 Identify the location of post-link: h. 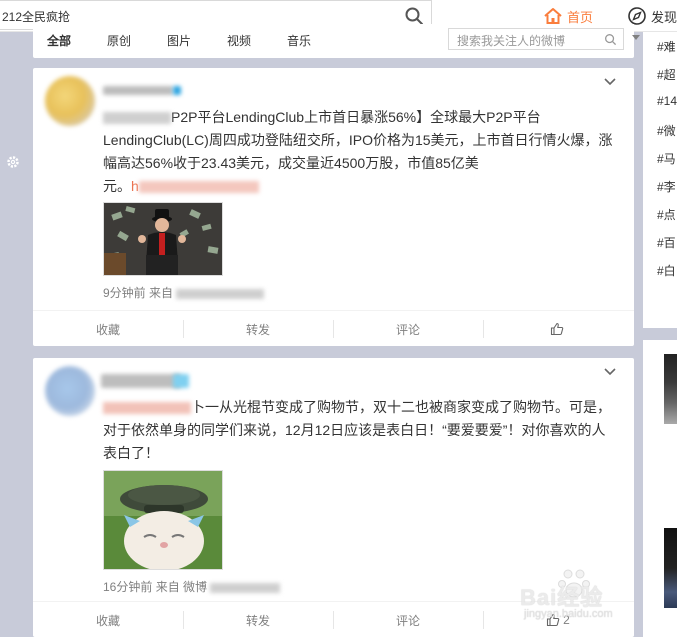
(135, 186).